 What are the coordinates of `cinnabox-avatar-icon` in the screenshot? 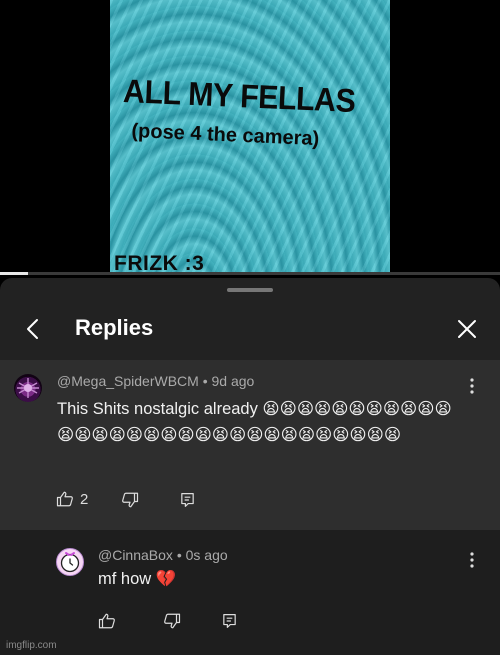 It's located at (70, 562).